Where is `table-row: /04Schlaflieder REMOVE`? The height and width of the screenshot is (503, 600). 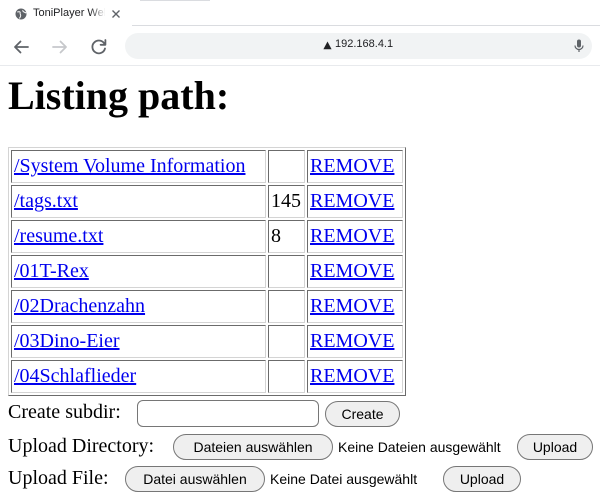
table-row: /04Schlaflieder REMOVE is located at coordinates (207, 376).